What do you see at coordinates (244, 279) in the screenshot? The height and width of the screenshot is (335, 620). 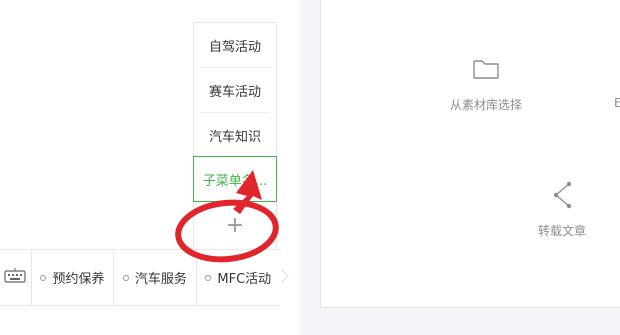 I see `menu-tab-label: MFC活动` at bounding box center [244, 279].